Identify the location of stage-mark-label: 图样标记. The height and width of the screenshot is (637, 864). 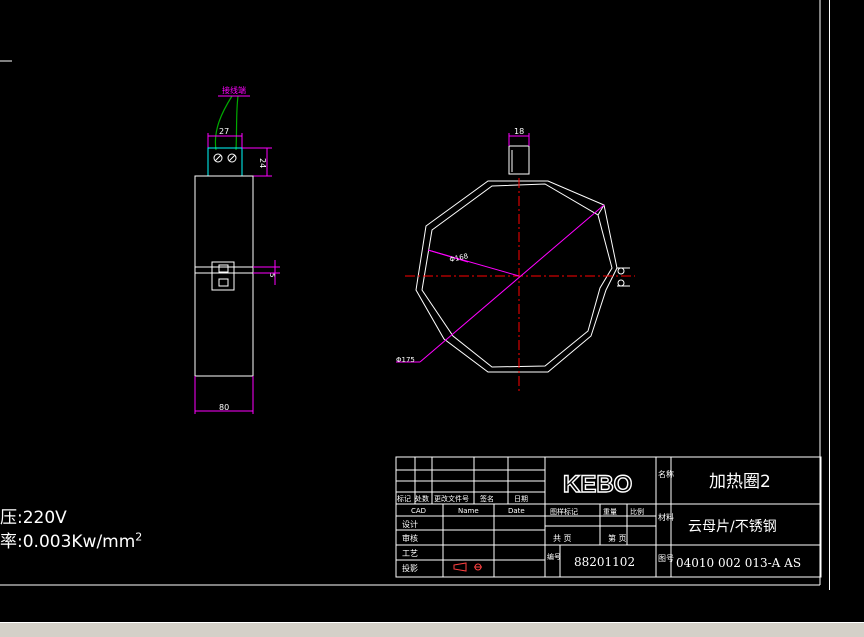
(564, 511).